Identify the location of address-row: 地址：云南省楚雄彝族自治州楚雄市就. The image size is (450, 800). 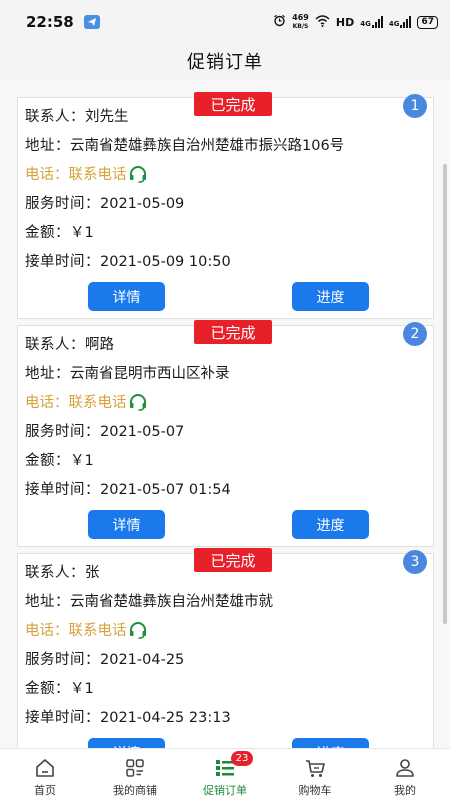
(149, 600).